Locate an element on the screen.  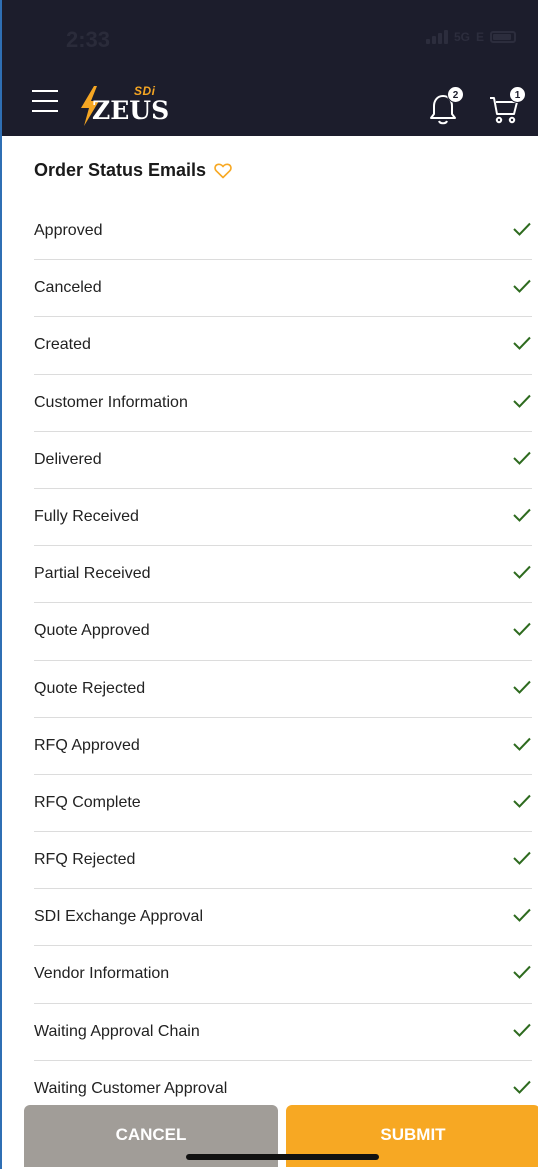
list-item: Waiting Approval Chain is located at coordinates (283, 1032).